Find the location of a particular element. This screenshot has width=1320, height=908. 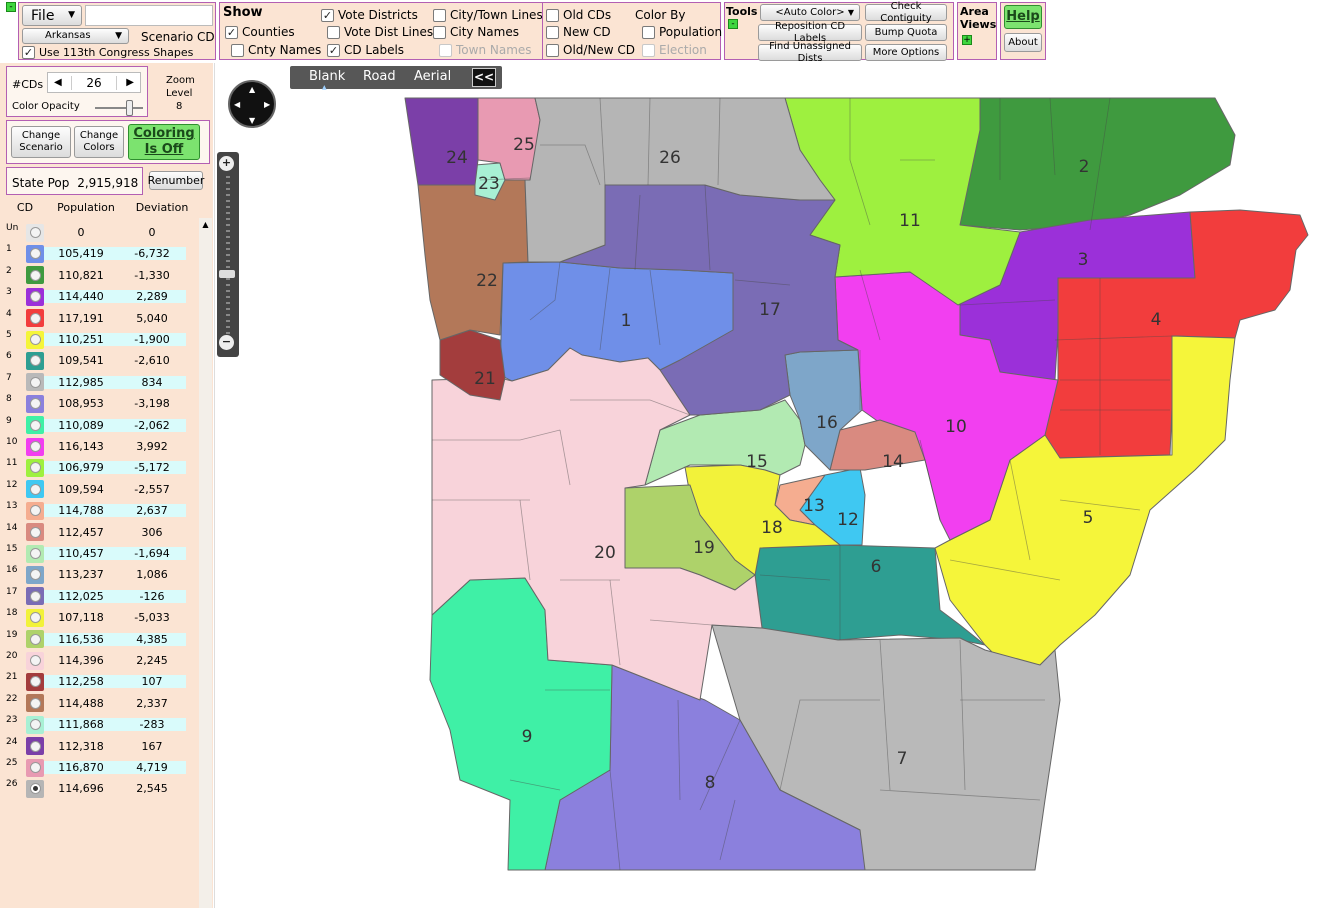

table-row: 2 110,821 -1,330 is located at coordinates (100, 275).